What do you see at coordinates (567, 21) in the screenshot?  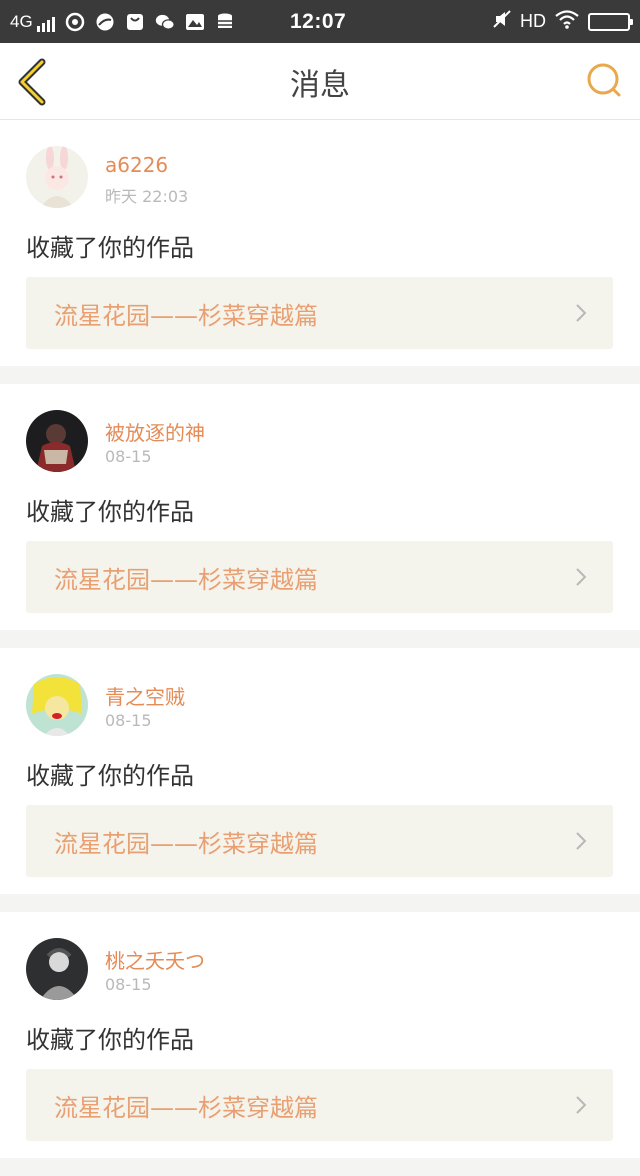 I see `wifi-icon` at bounding box center [567, 21].